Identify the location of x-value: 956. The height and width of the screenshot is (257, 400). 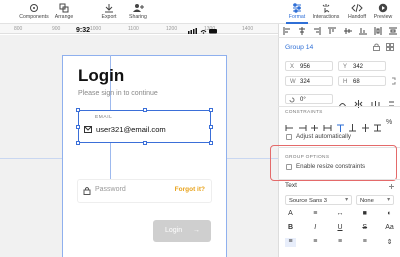
(305, 66).